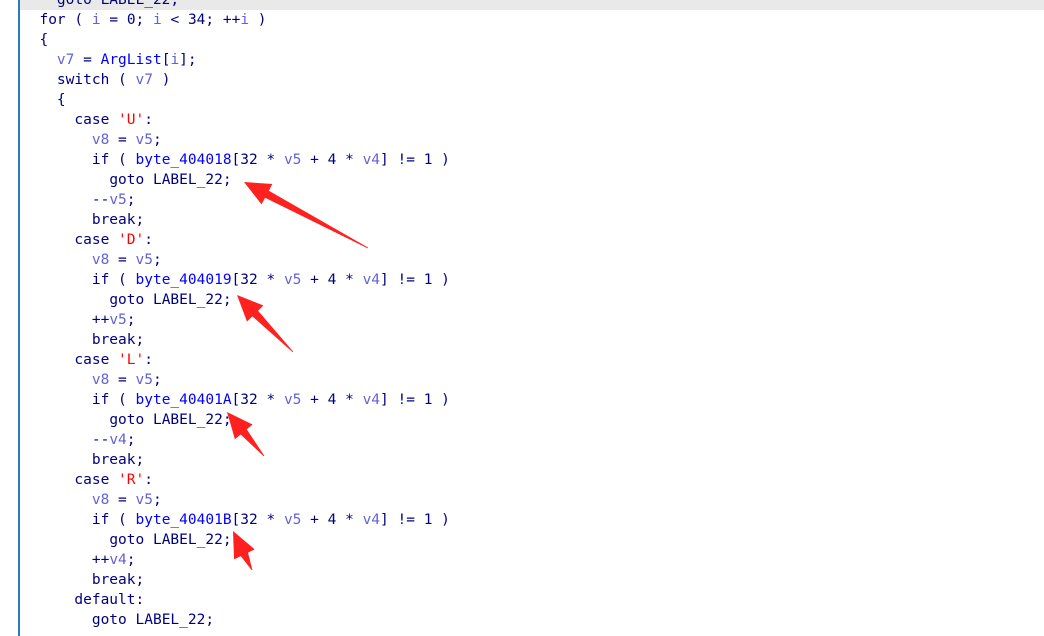 The width and height of the screenshot is (1044, 636). I want to click on code-line: 52 case 'U':, so click(522, 120).